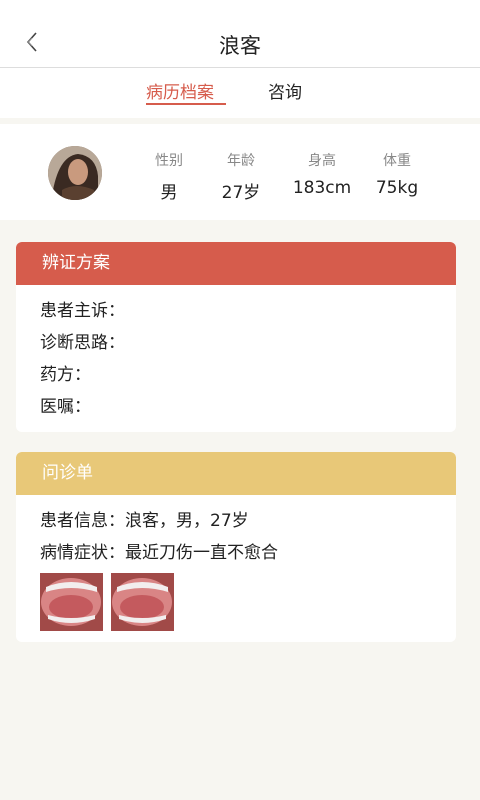 The width and height of the screenshot is (480, 800). I want to click on tab-bar: 病历档案 咨询, so click(240, 93).